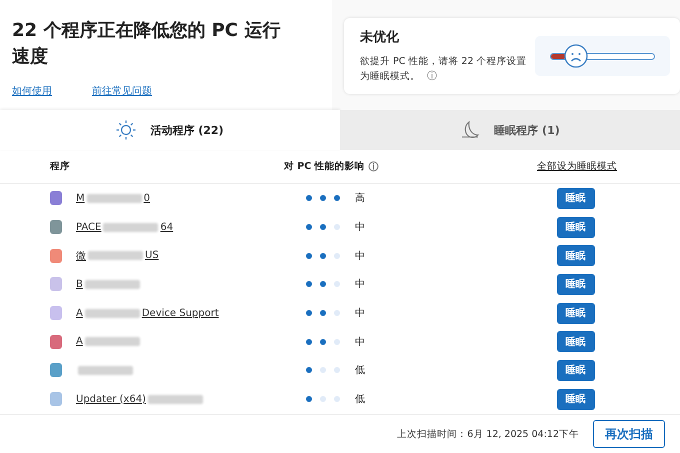 The image size is (680, 453). I want to click on moon-icon, so click(470, 130).